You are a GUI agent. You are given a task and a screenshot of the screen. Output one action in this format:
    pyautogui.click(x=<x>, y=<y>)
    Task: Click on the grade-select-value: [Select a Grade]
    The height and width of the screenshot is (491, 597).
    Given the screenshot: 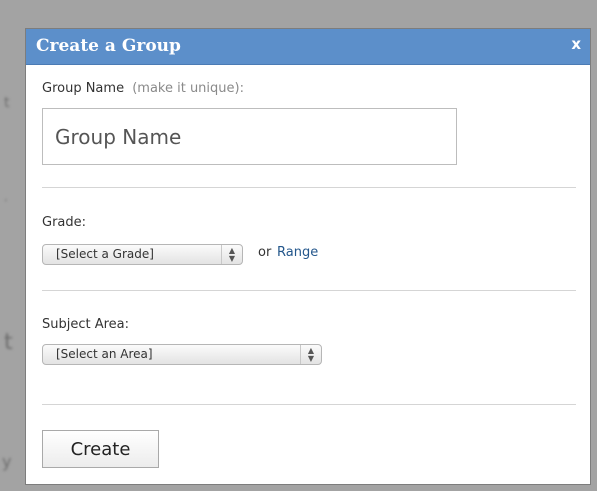 What is the action you would take?
    pyautogui.click(x=105, y=254)
    